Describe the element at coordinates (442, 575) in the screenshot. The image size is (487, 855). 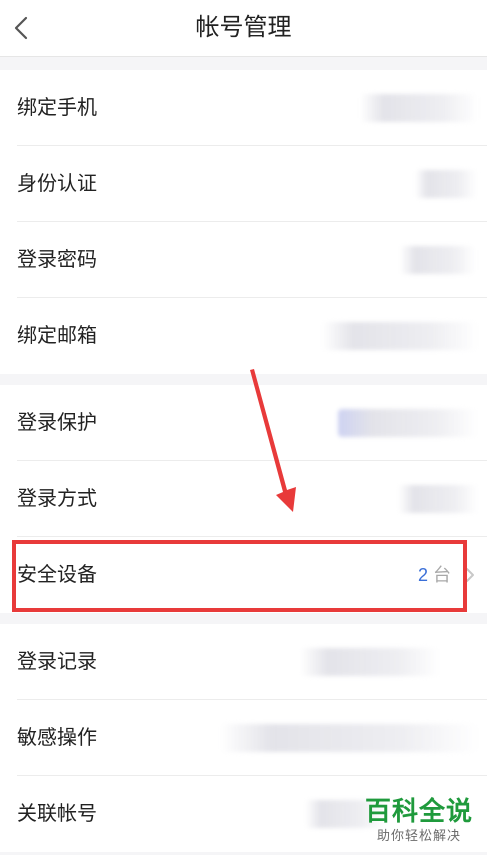
I see `device-count-unit: 台` at that location.